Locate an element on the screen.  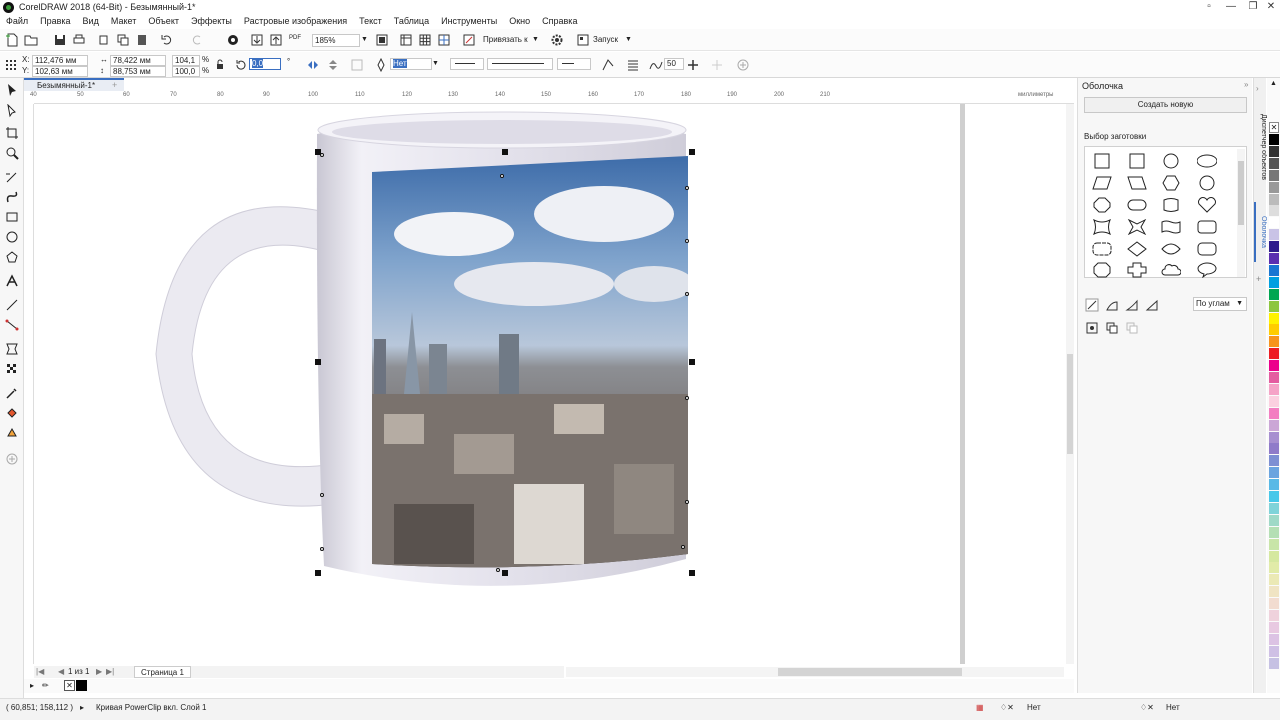
smart-fill-icon is located at coordinates (12, 433).